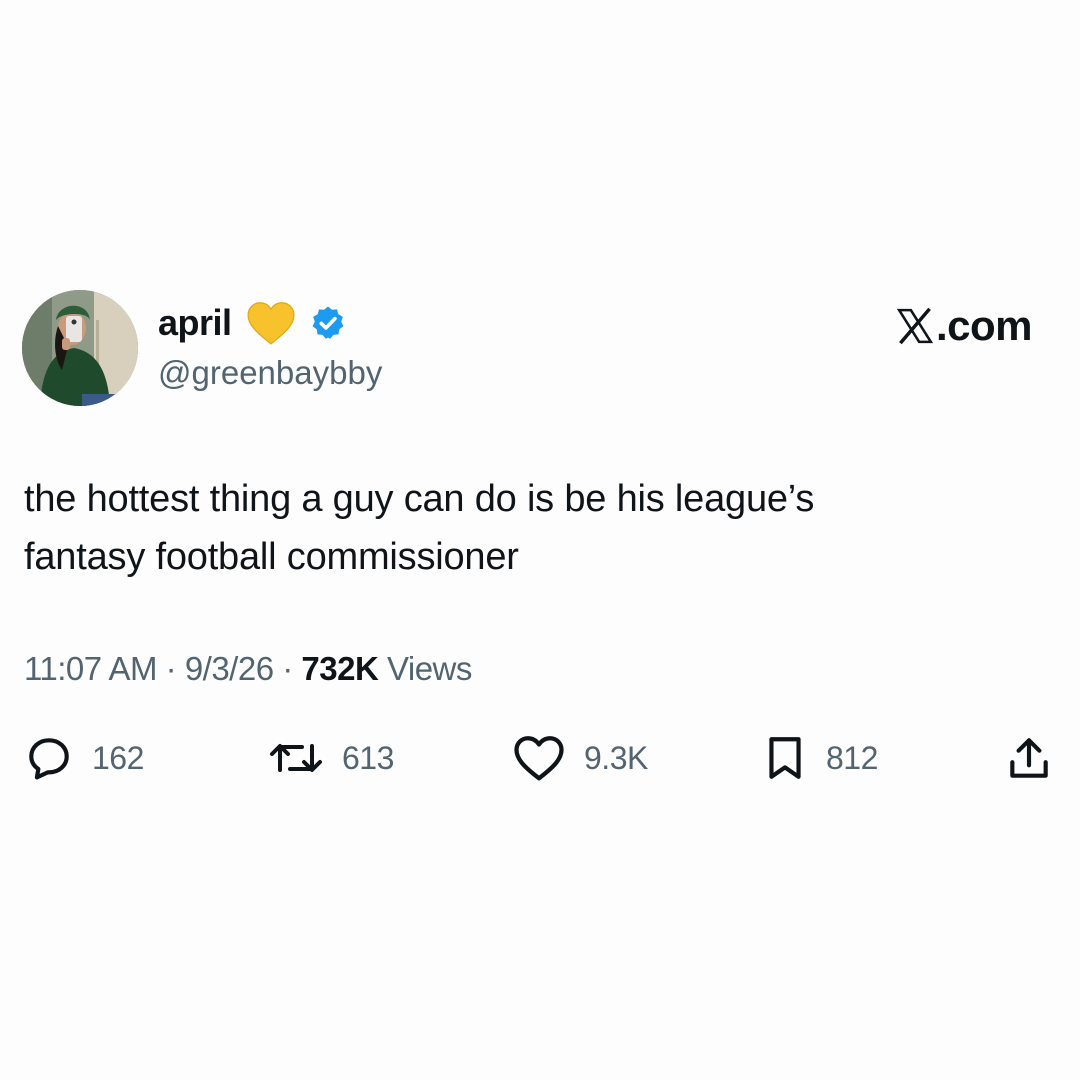  Describe the element at coordinates (580, 758) in the screenshot. I see `like-button: 9.3K` at that location.